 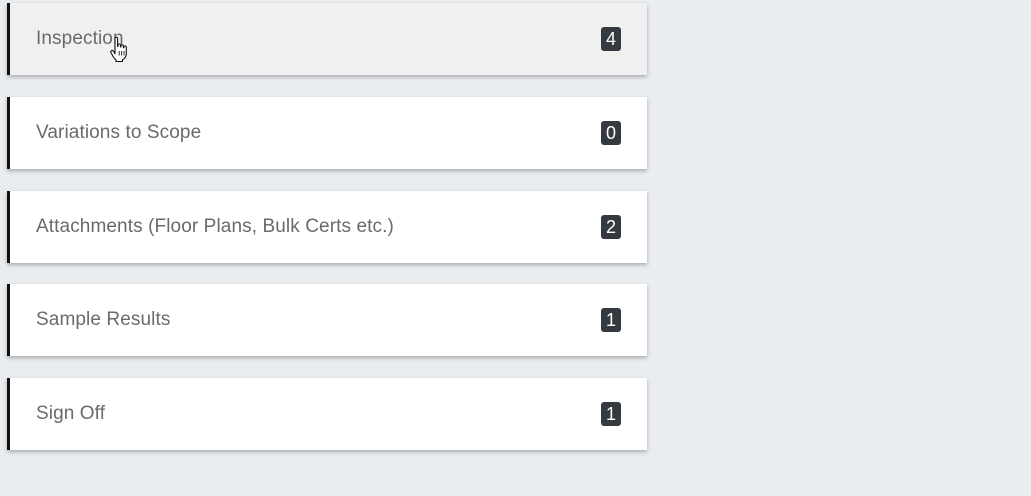 I want to click on section-inspection: Inspection 4, so click(x=327, y=39).